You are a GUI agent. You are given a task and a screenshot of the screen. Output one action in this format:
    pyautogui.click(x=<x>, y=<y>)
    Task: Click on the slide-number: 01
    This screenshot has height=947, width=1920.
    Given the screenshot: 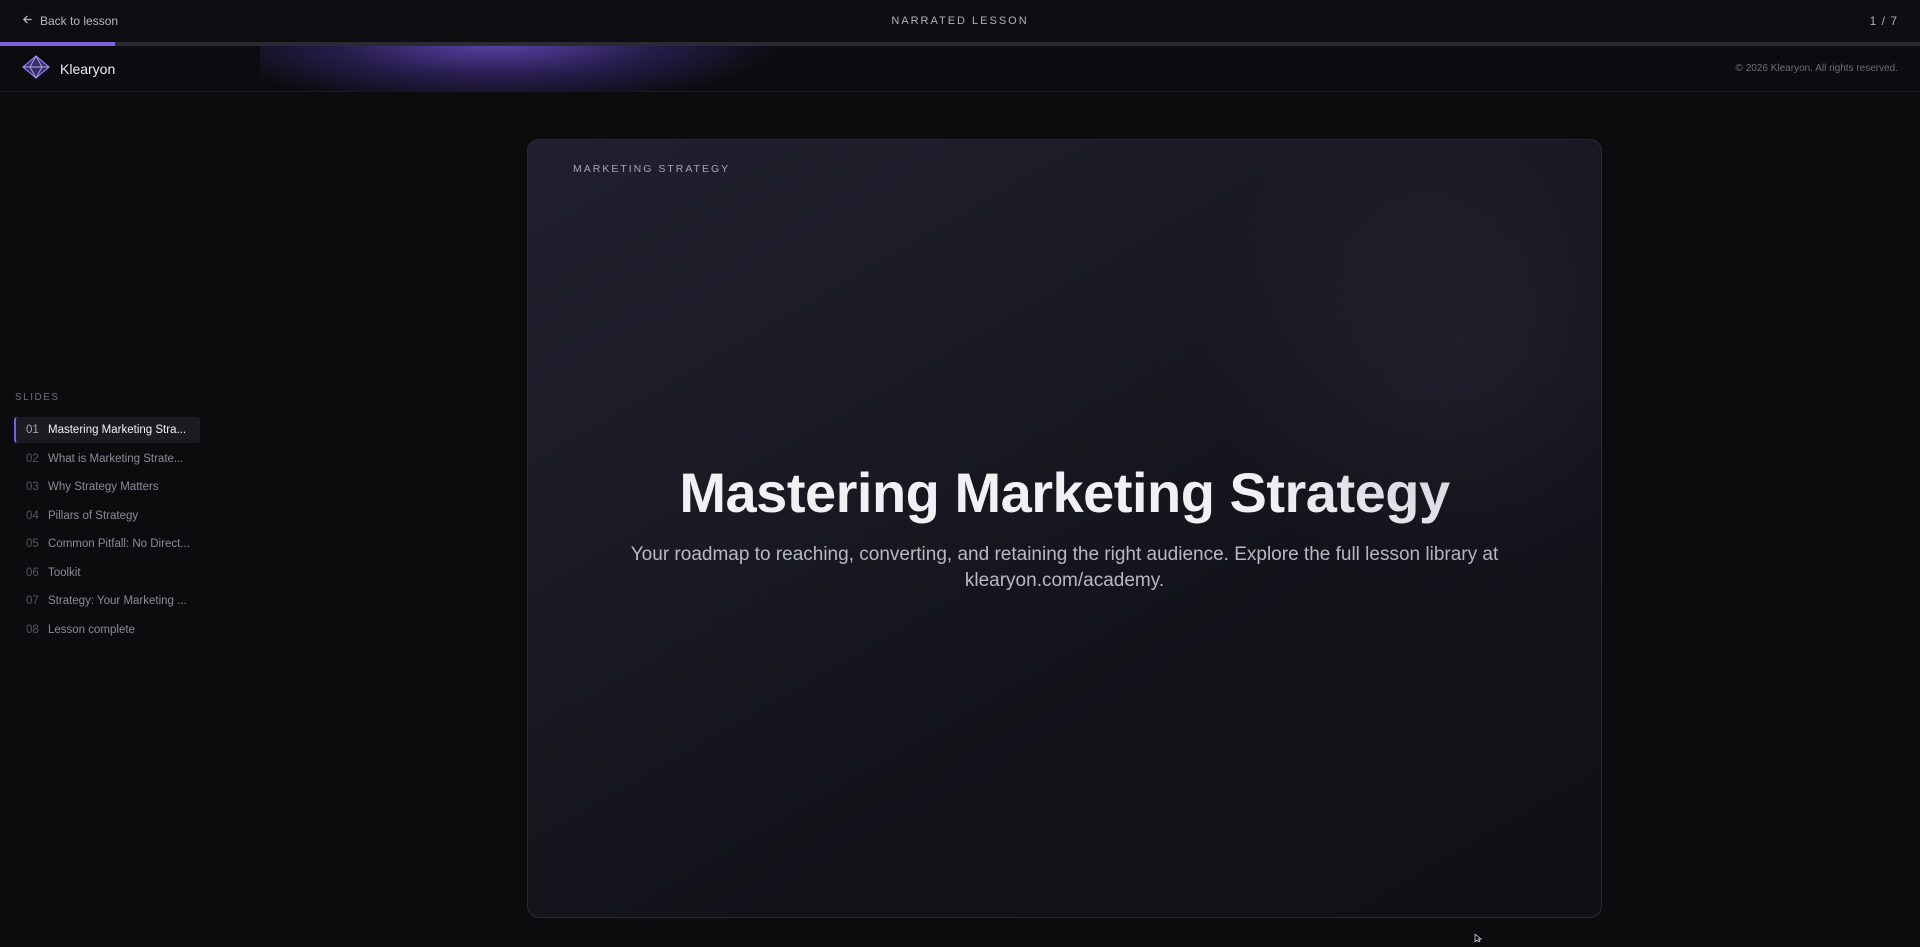 What is the action you would take?
    pyautogui.click(x=32, y=430)
    